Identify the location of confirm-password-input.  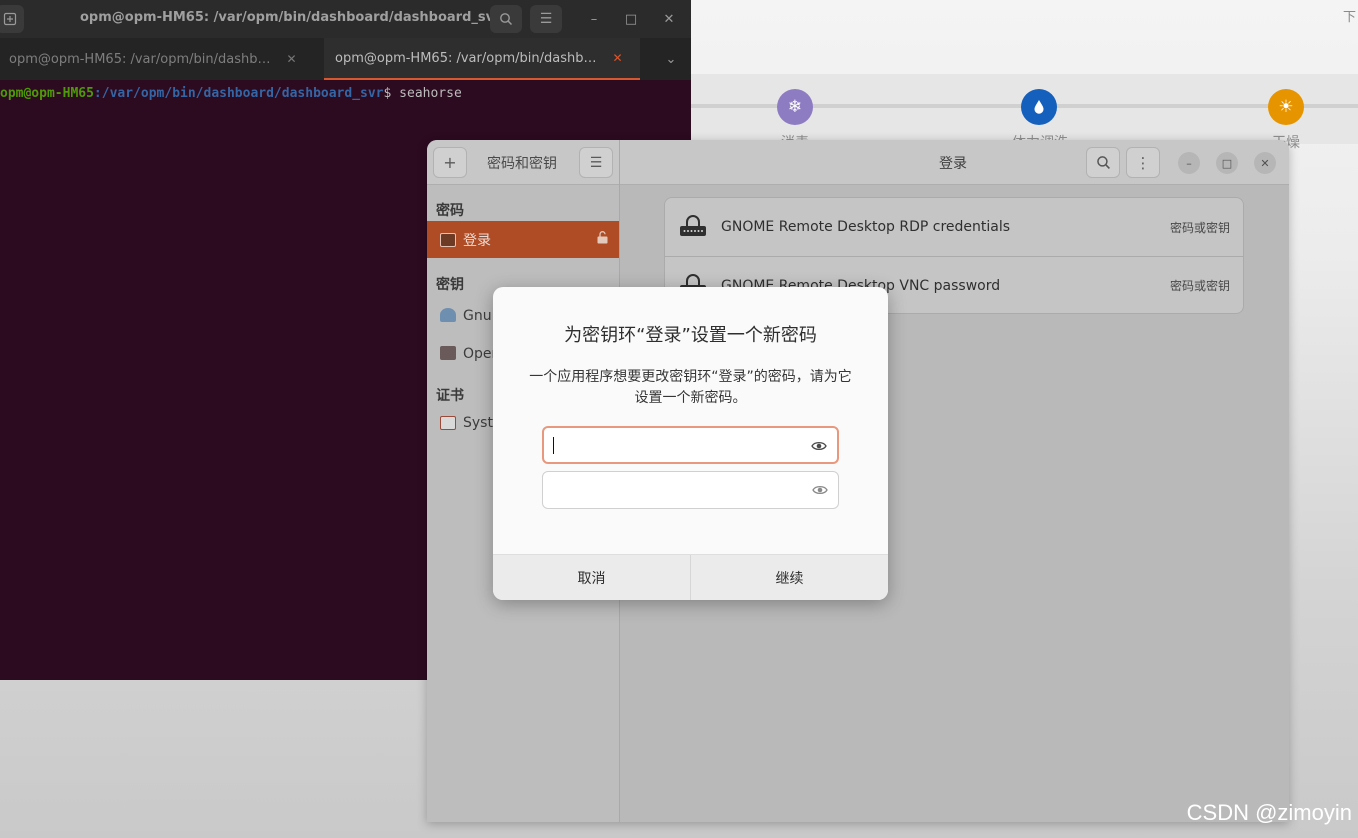
(676, 490).